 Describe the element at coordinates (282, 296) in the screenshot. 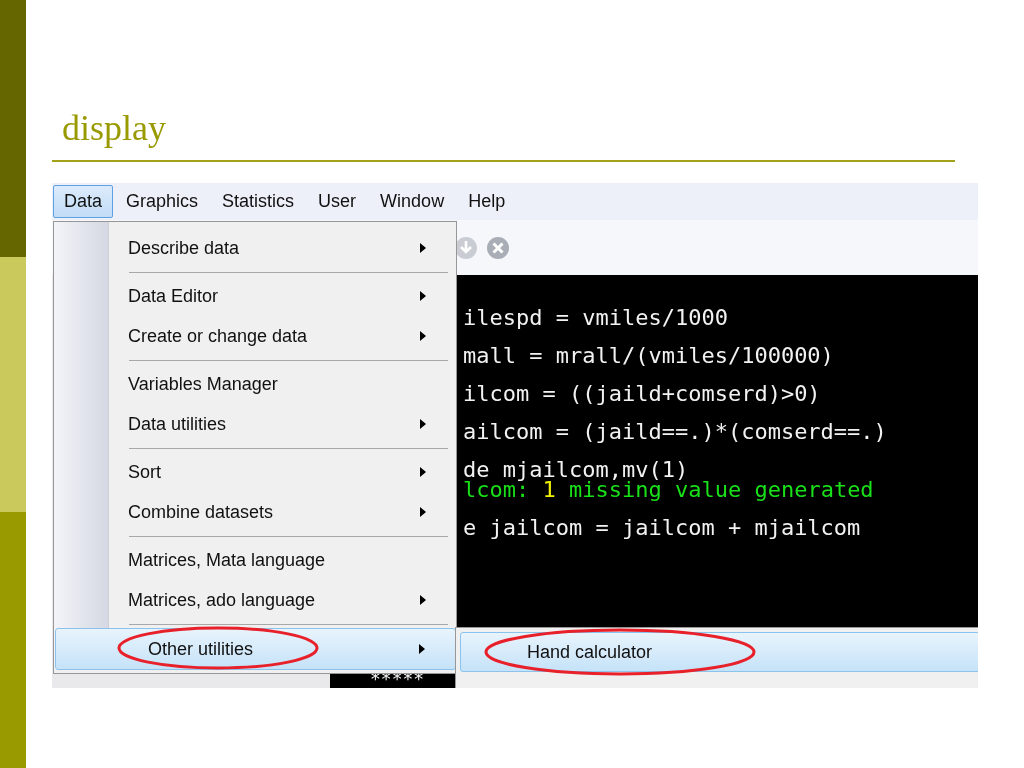

I see `menu-item: Data Editor` at that location.